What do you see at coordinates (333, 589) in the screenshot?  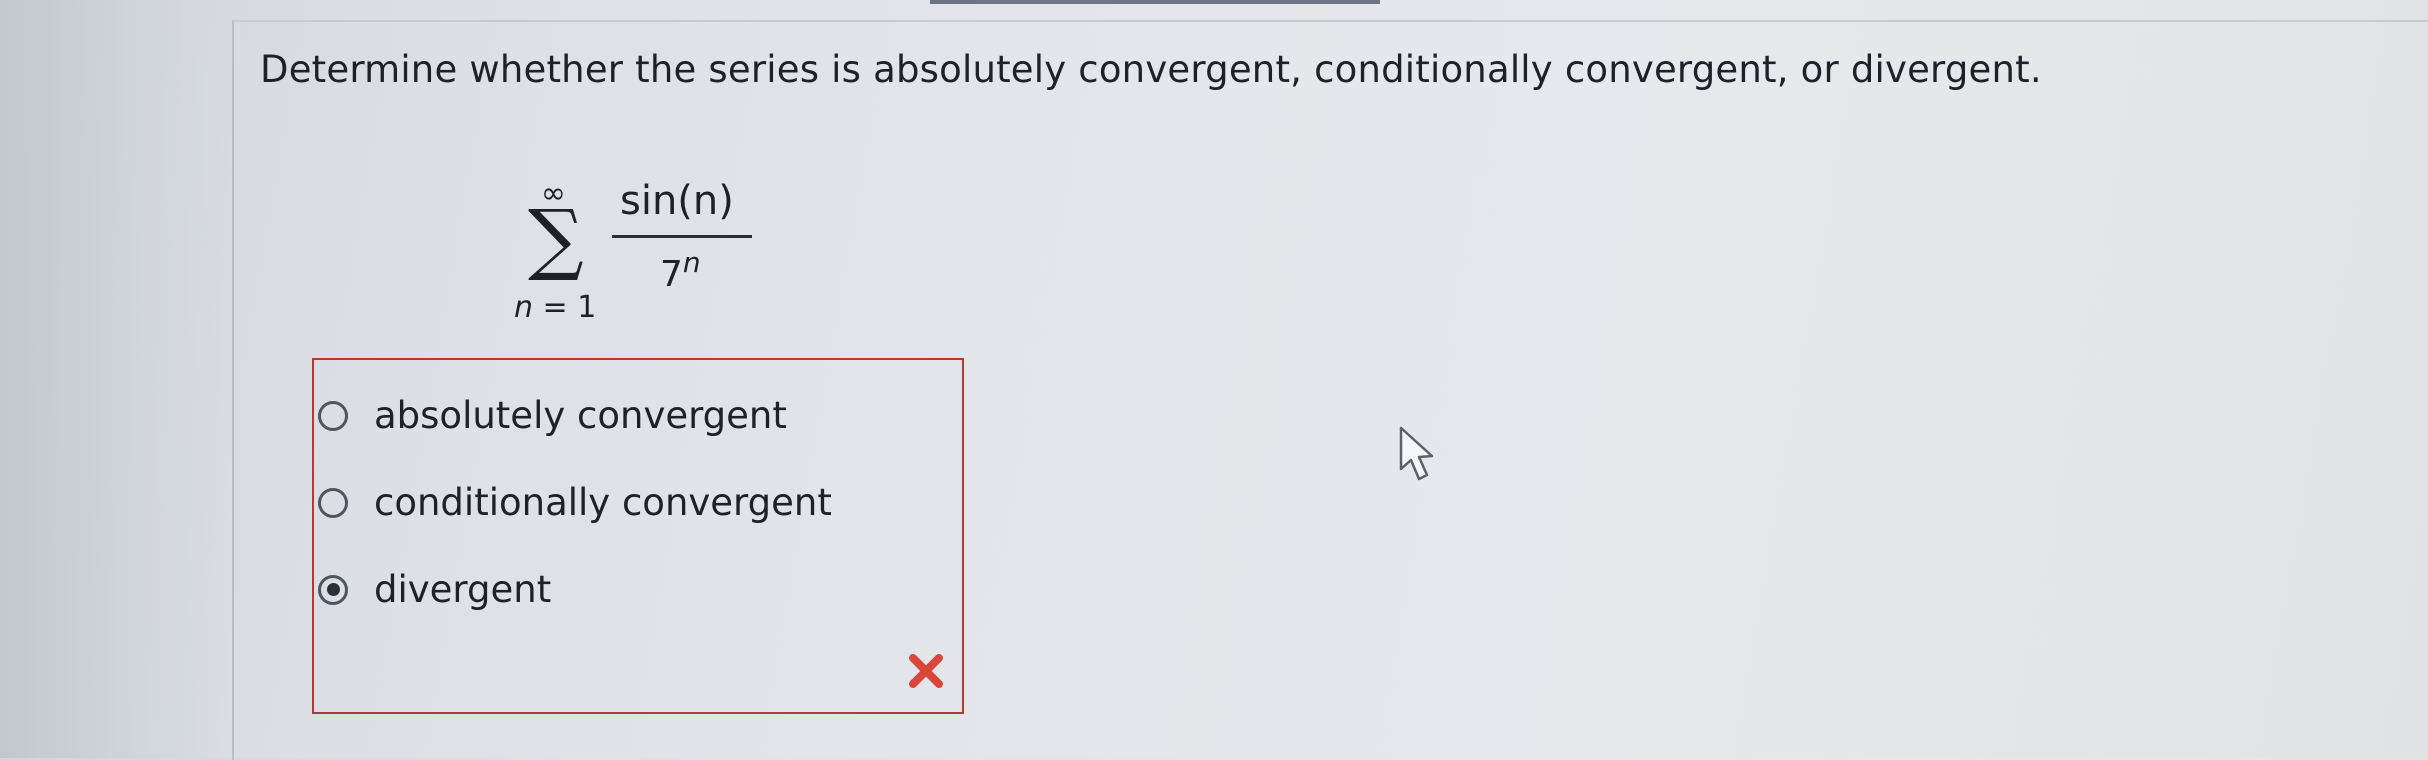 I see `radio-button-checked` at bounding box center [333, 589].